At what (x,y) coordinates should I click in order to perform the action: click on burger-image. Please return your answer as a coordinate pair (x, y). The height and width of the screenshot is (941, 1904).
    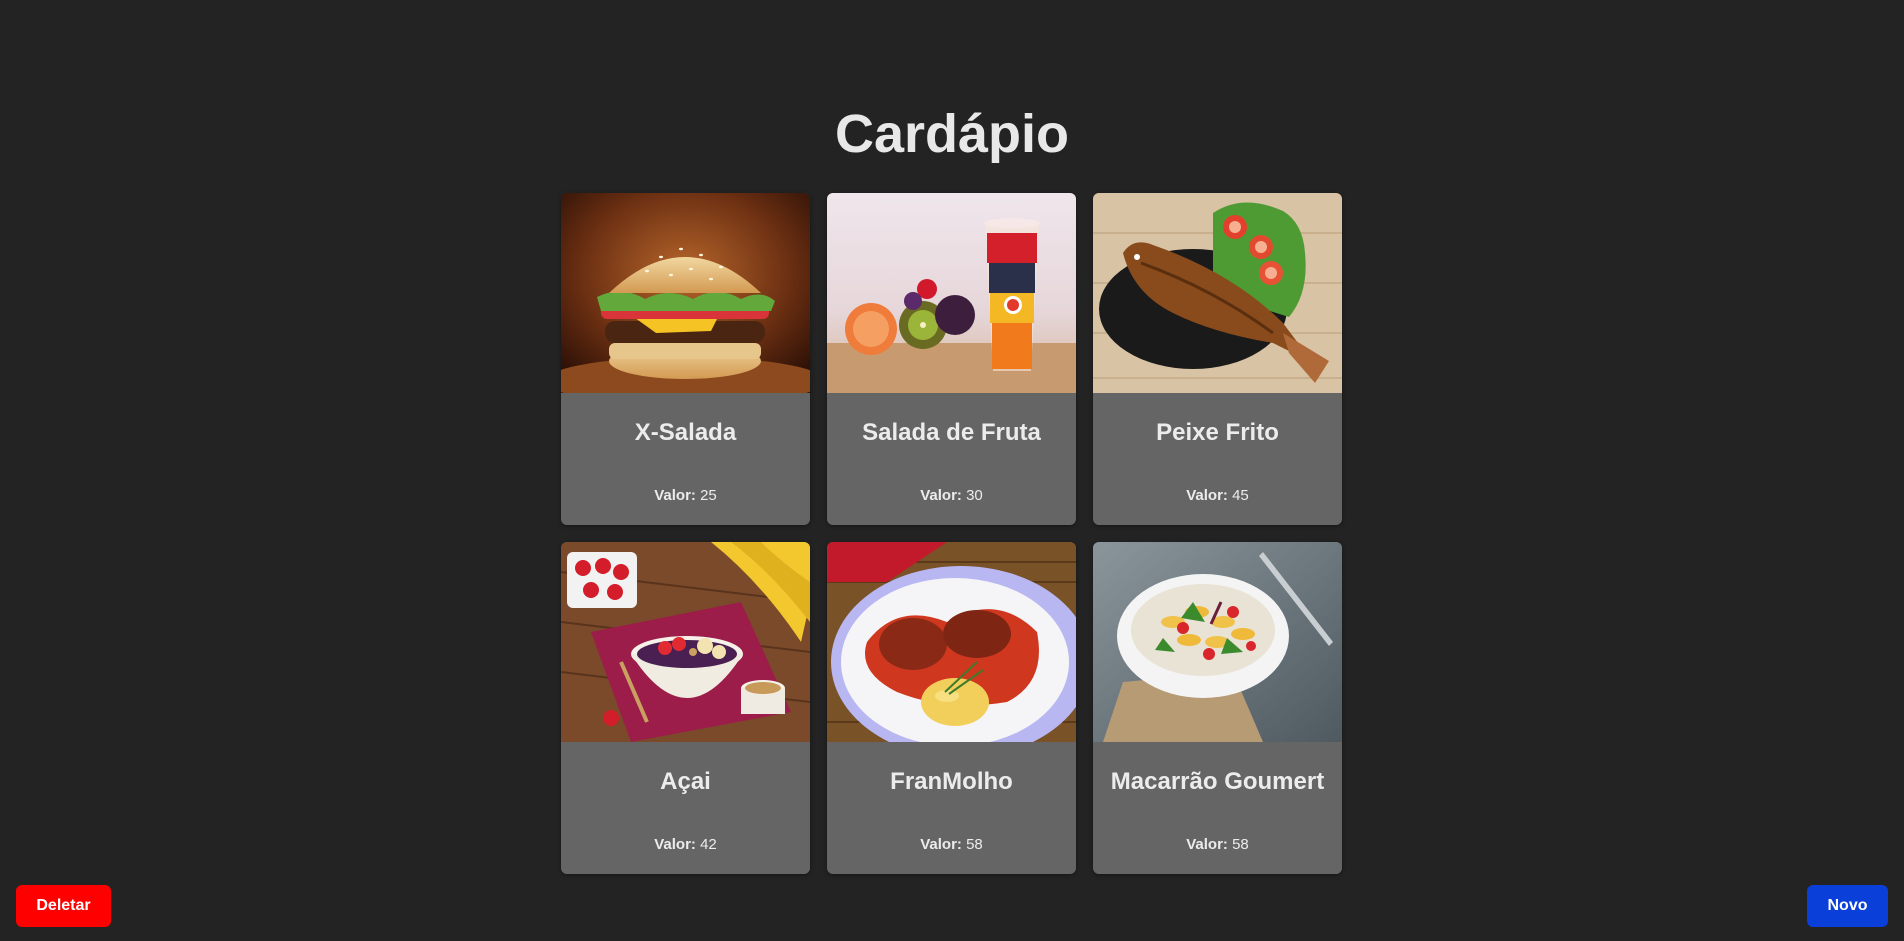
    Looking at the image, I should click on (685, 293).